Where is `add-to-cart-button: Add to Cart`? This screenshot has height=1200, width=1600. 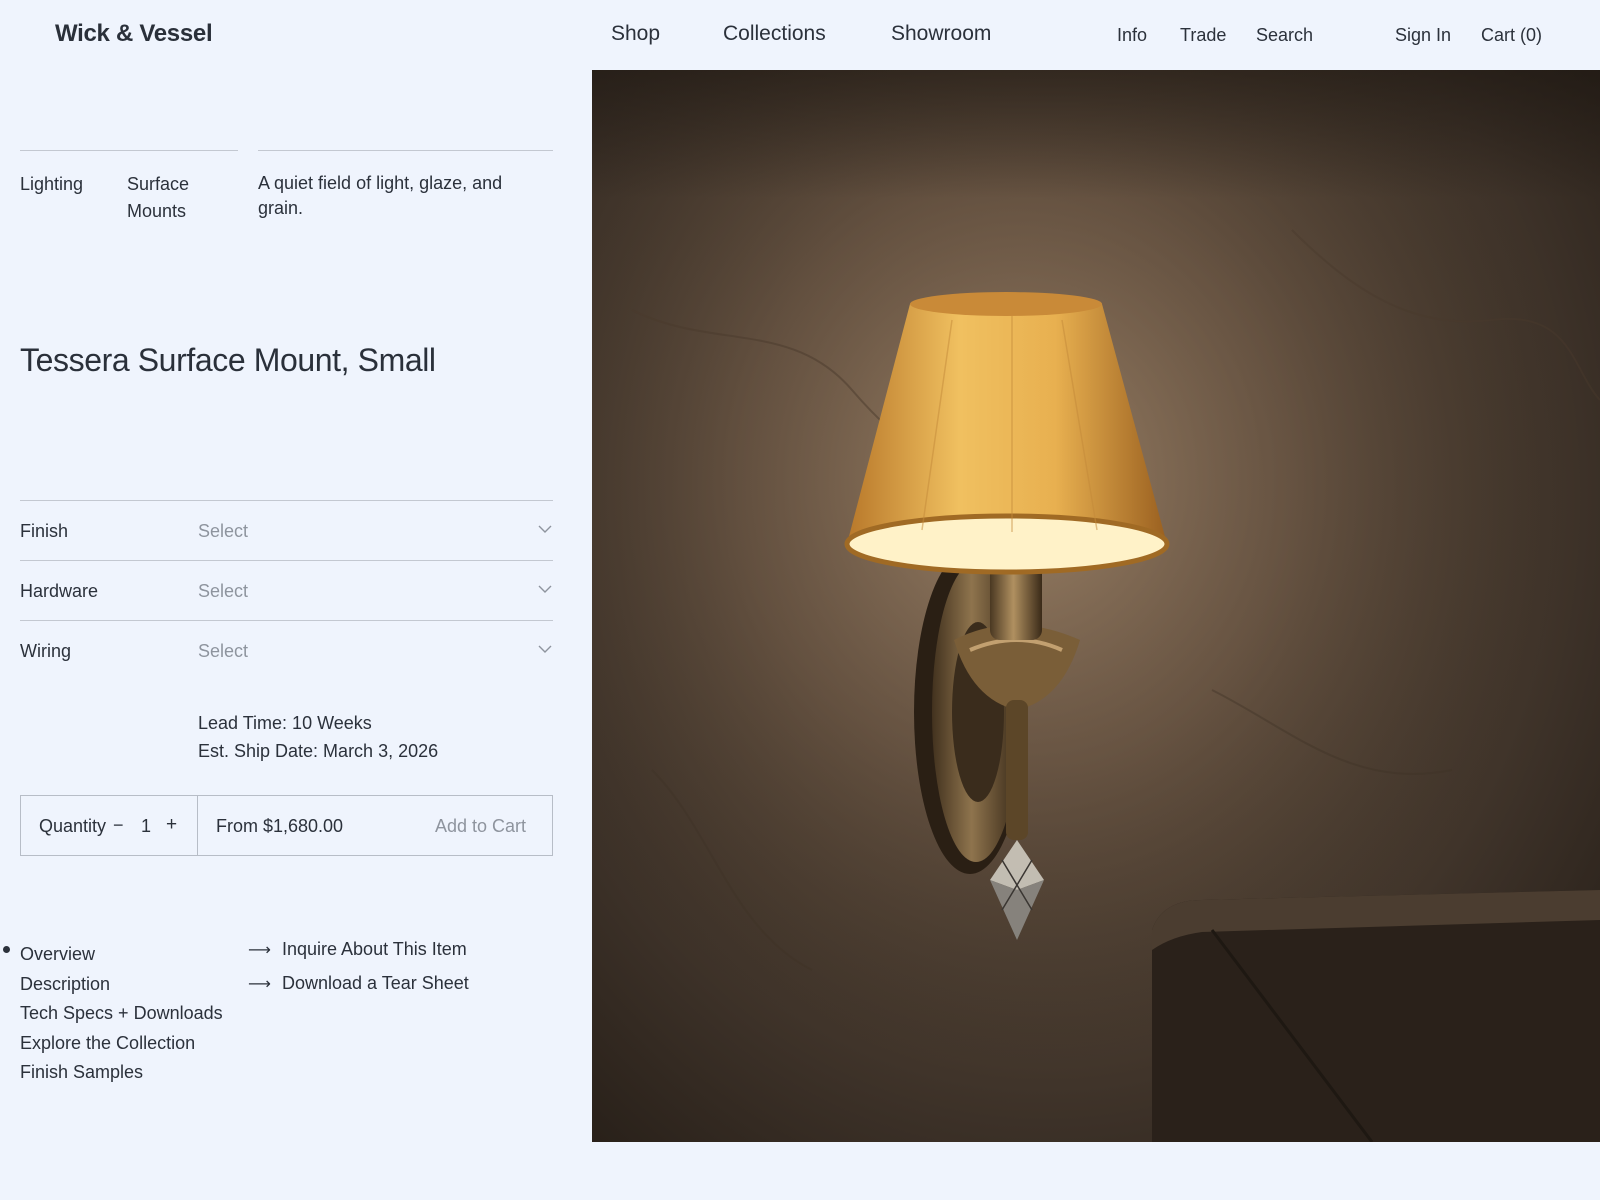 add-to-cart-button: Add to Cart is located at coordinates (480, 826).